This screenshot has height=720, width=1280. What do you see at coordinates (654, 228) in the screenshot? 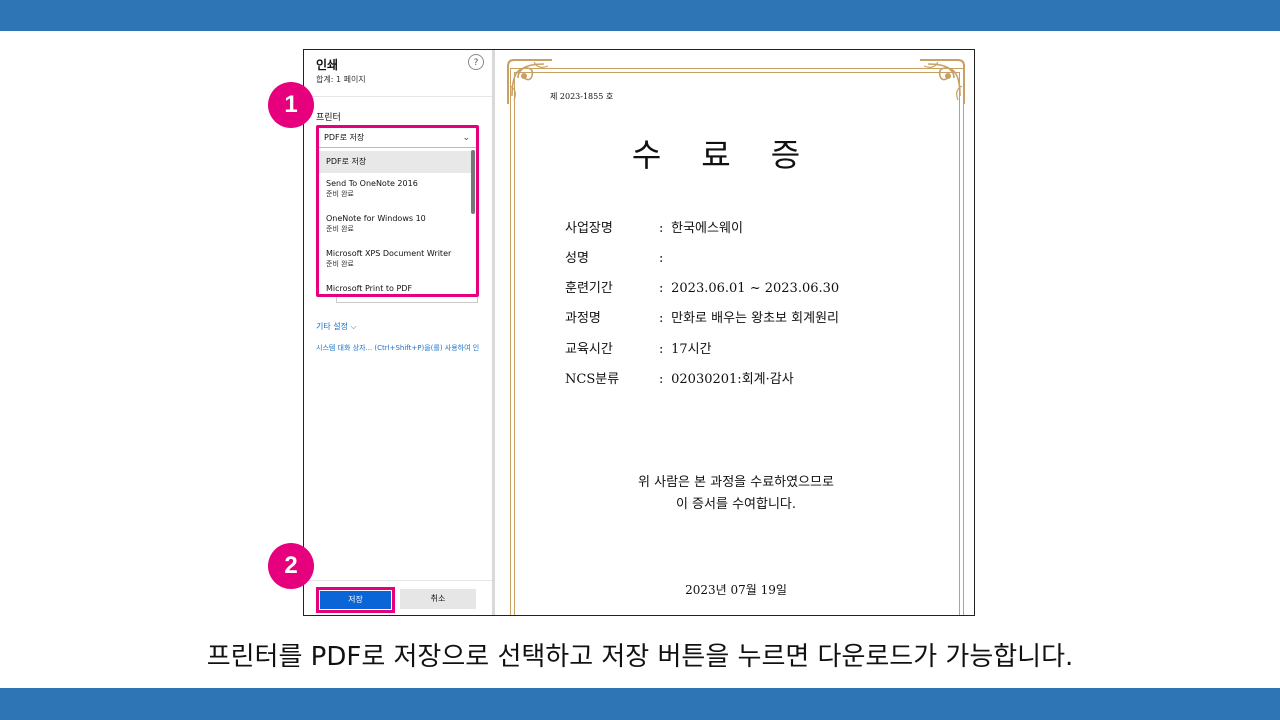
I see `certificate-field: 사업장명: 한국에스웨이` at bounding box center [654, 228].